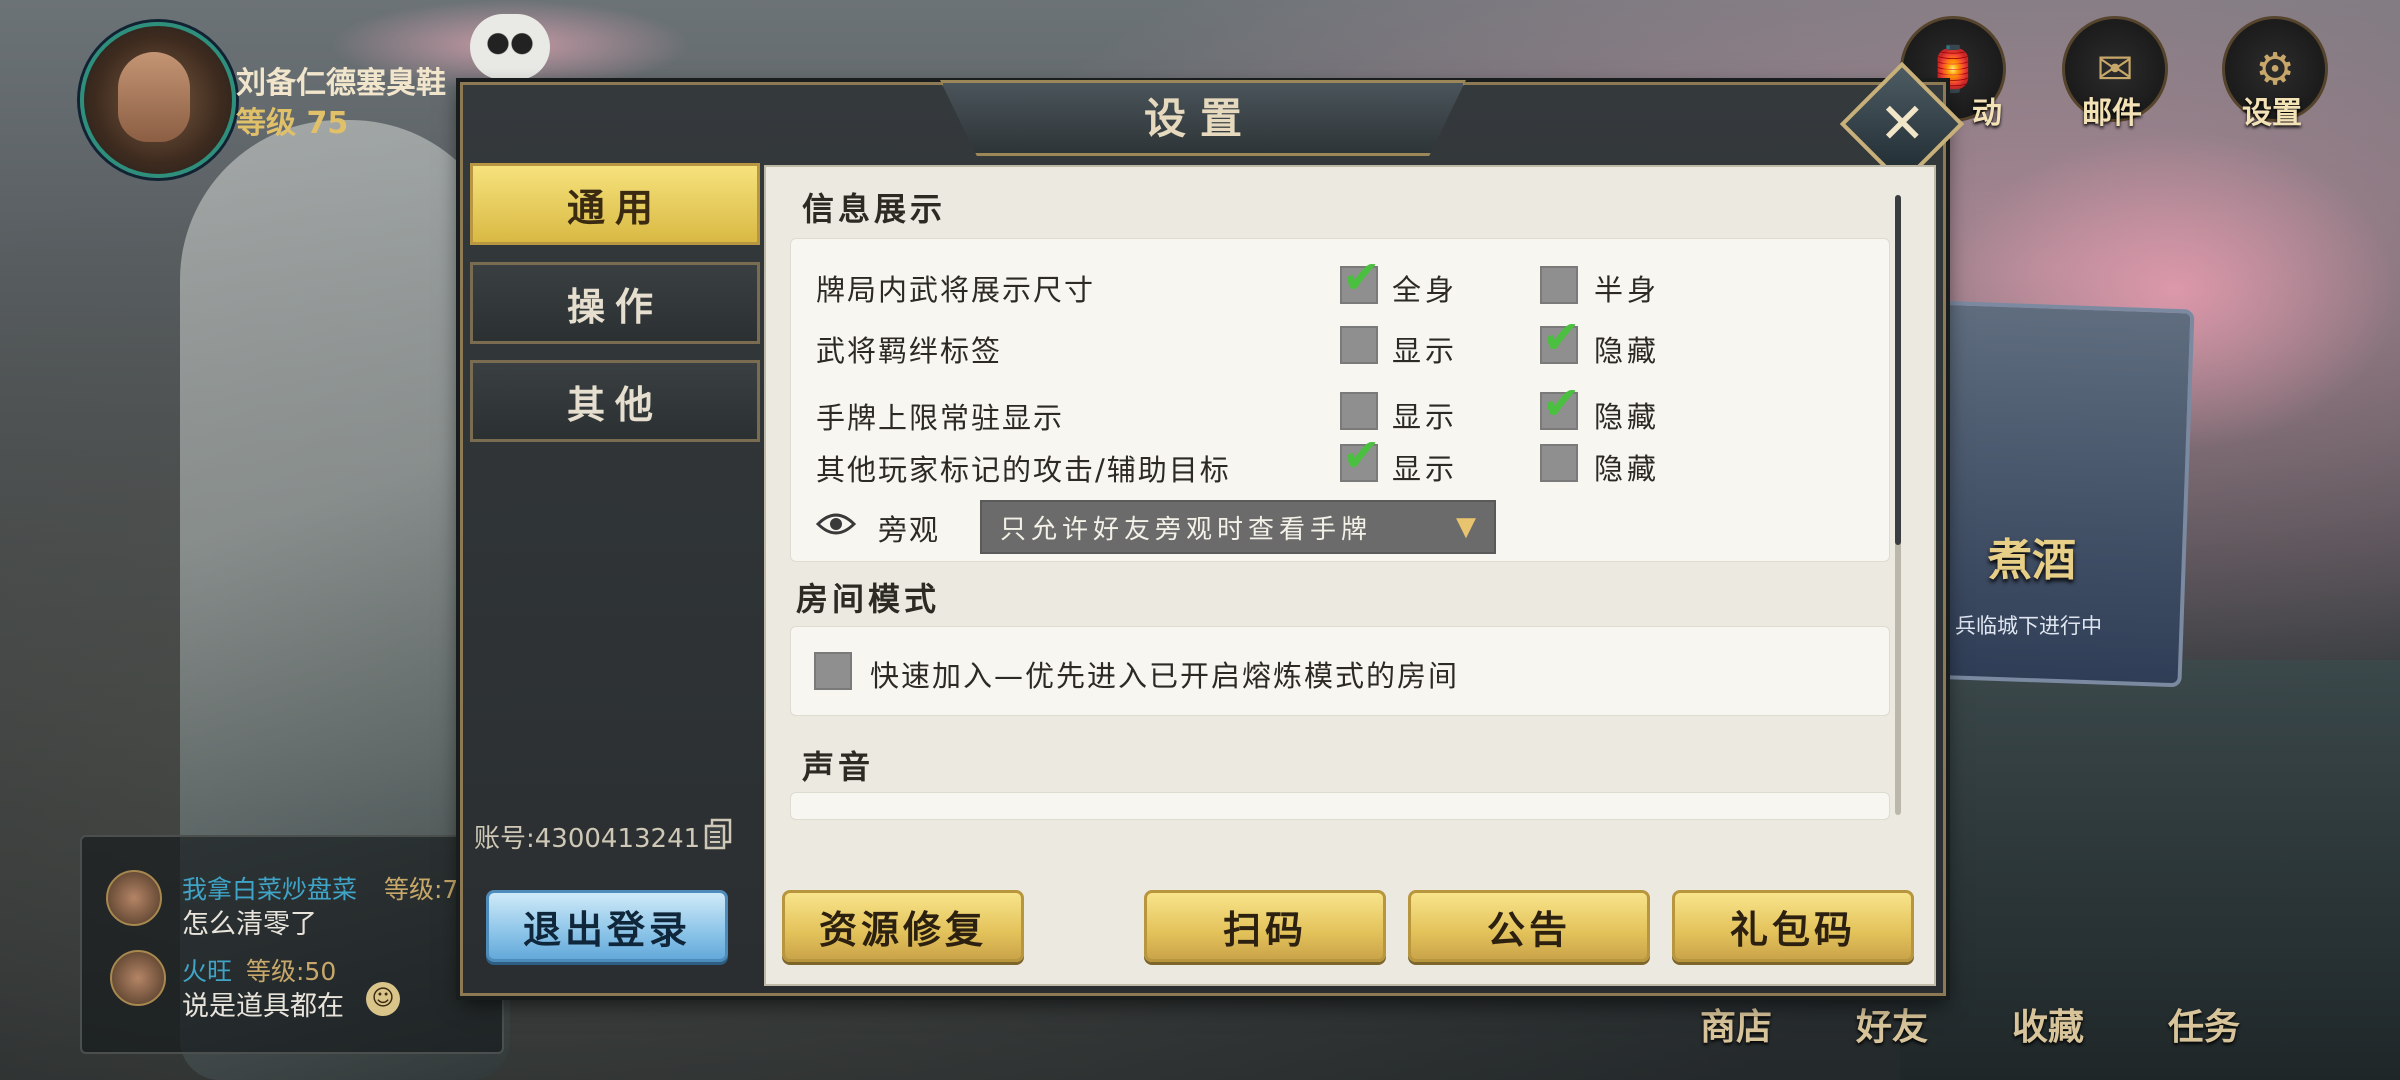 This screenshot has height=1080, width=2400. I want to click on chat-sender-level: 等级:7, so click(421, 889).